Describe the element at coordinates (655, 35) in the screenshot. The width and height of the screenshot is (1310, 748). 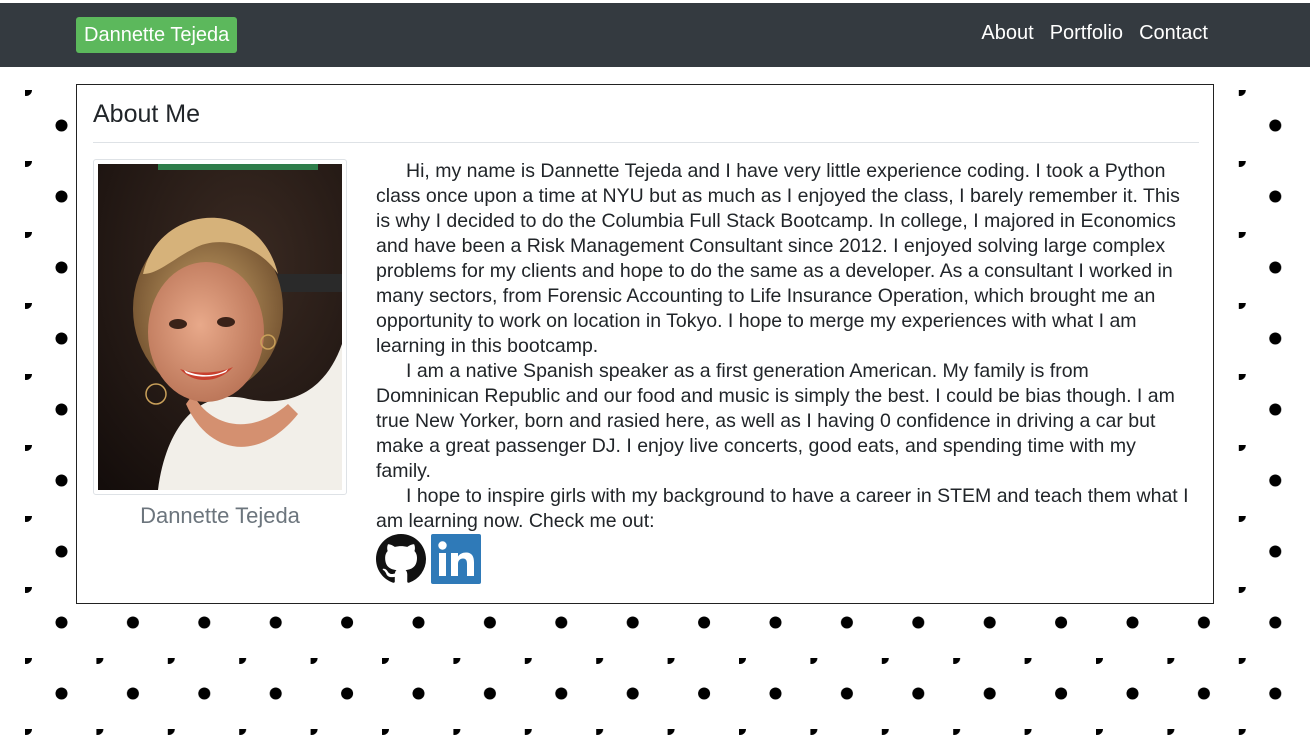
I see `top-navbar: Dannette Tejeda About Portfolio Contact` at that location.